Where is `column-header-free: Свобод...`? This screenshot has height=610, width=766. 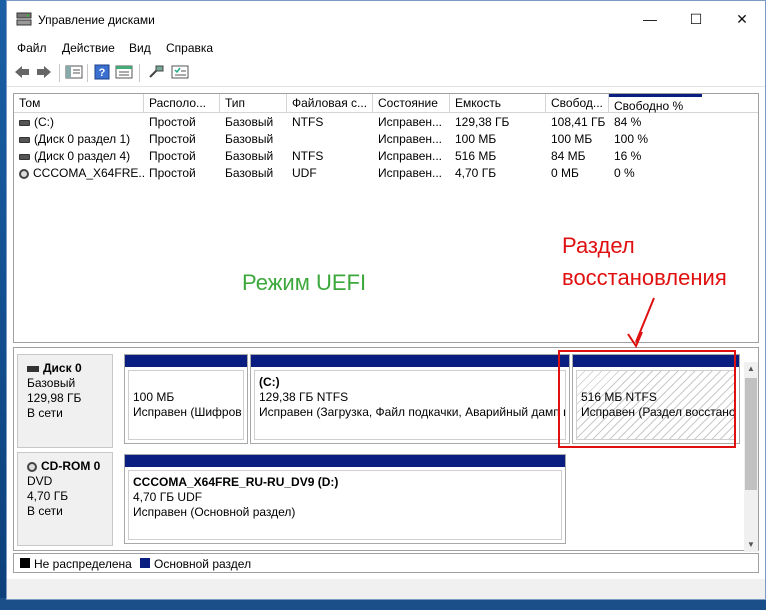
column-header-free: Свобод... is located at coordinates (577, 103).